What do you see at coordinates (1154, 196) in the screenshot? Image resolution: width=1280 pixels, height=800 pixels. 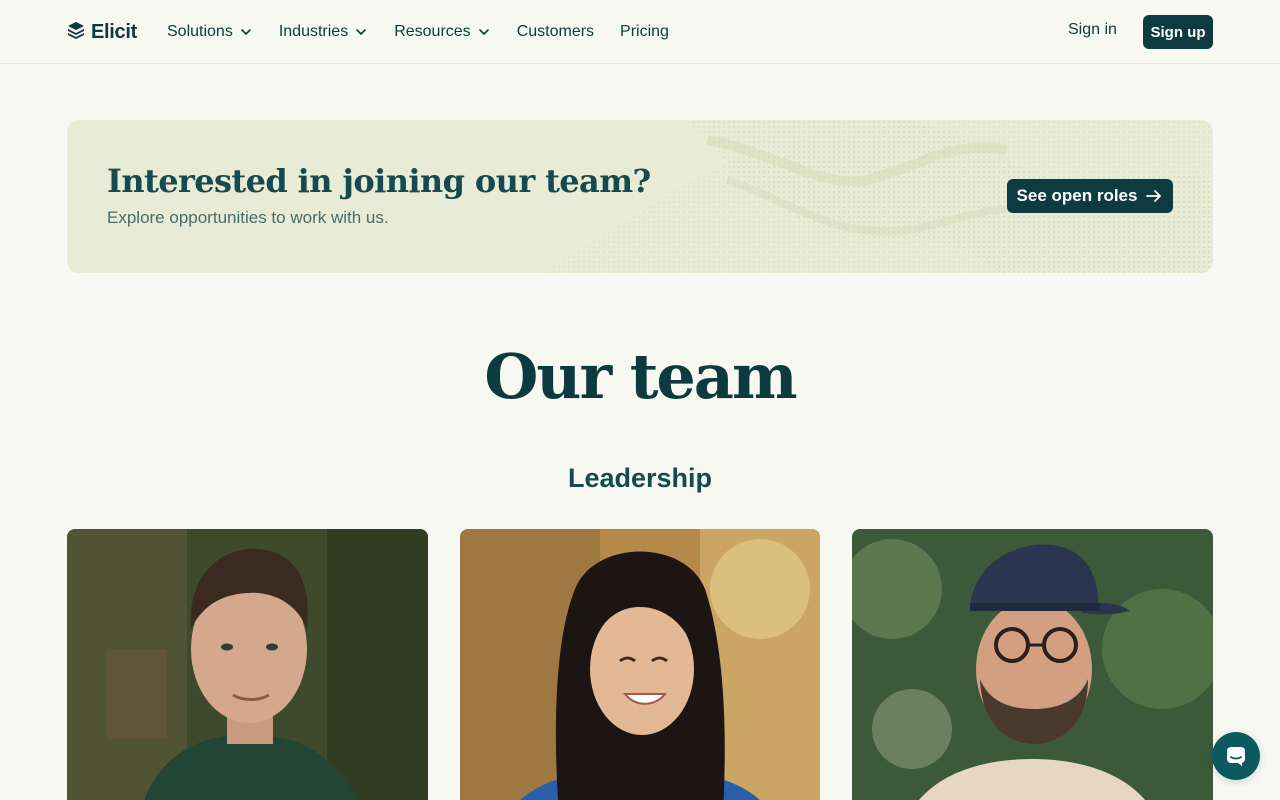 I see `arrow-right-icon` at bounding box center [1154, 196].